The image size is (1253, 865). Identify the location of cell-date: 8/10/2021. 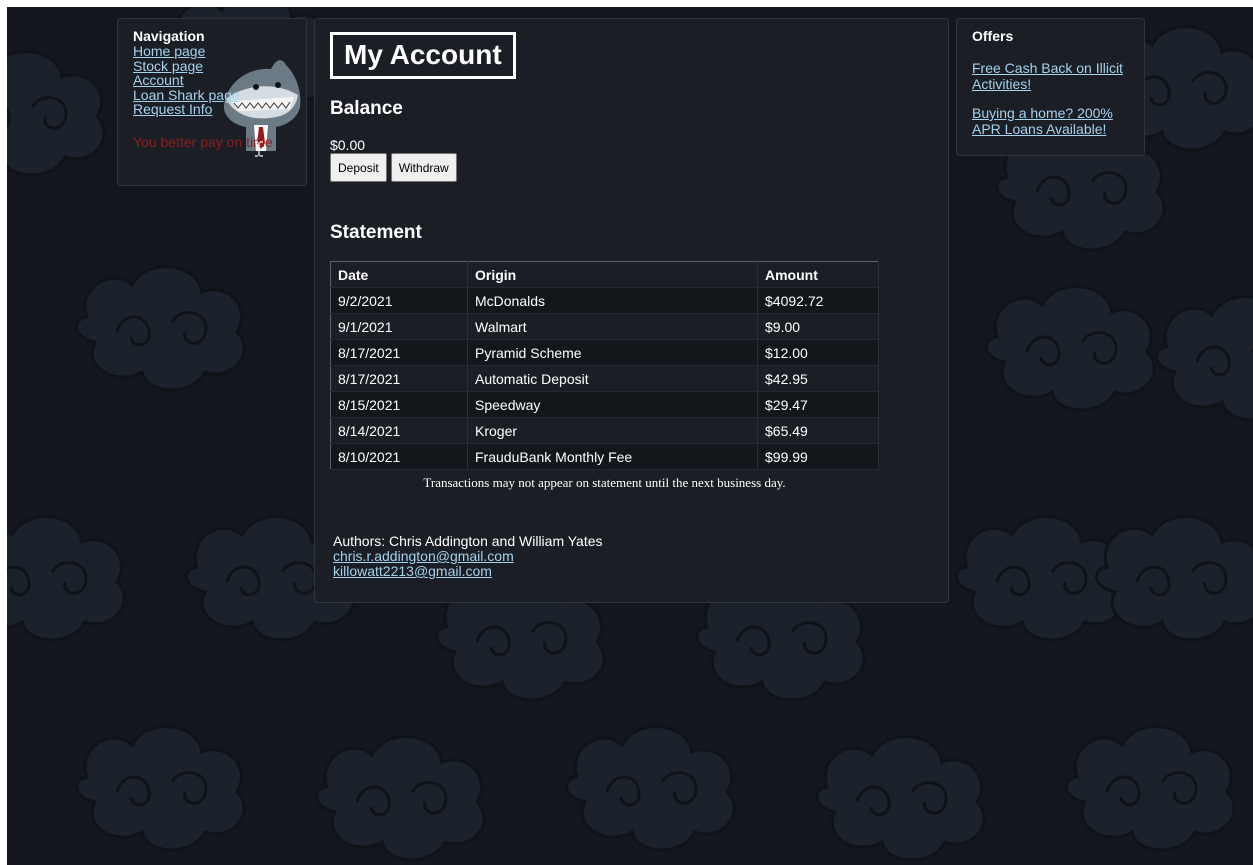
(399, 456).